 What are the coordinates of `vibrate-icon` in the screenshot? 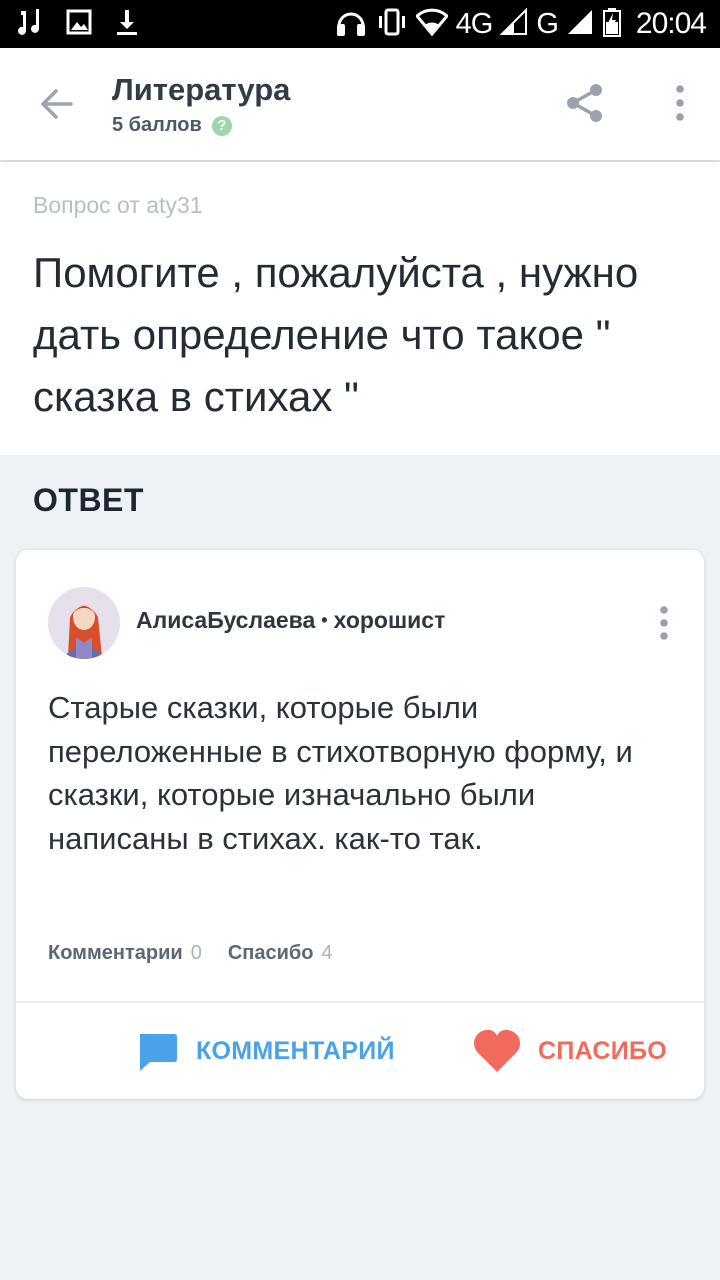 It's located at (392, 24).